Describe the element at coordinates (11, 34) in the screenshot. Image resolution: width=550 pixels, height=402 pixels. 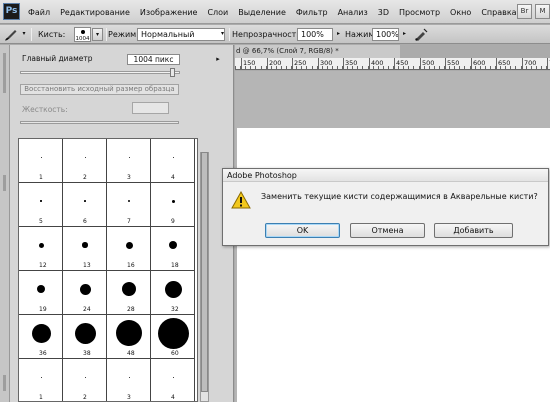
I see `brush-tool-icon` at that location.